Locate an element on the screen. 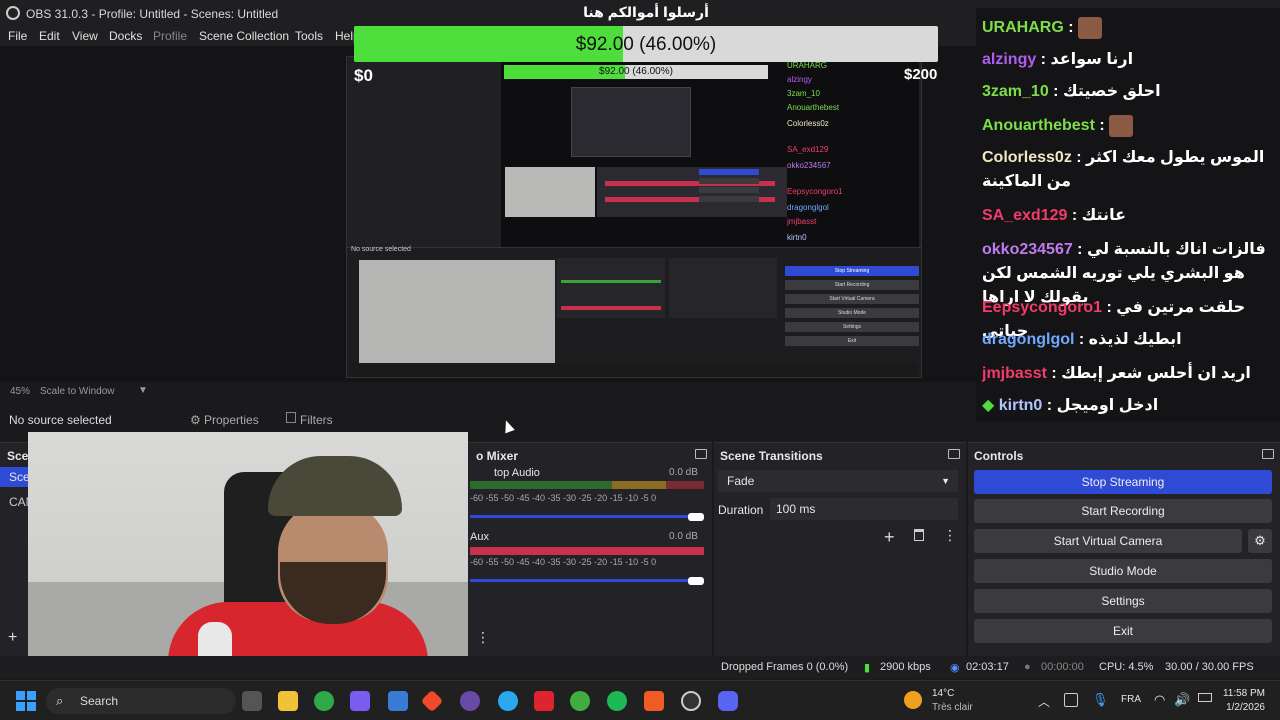 The image size is (1280, 720). duration-input: 100 ms is located at coordinates (864, 509).